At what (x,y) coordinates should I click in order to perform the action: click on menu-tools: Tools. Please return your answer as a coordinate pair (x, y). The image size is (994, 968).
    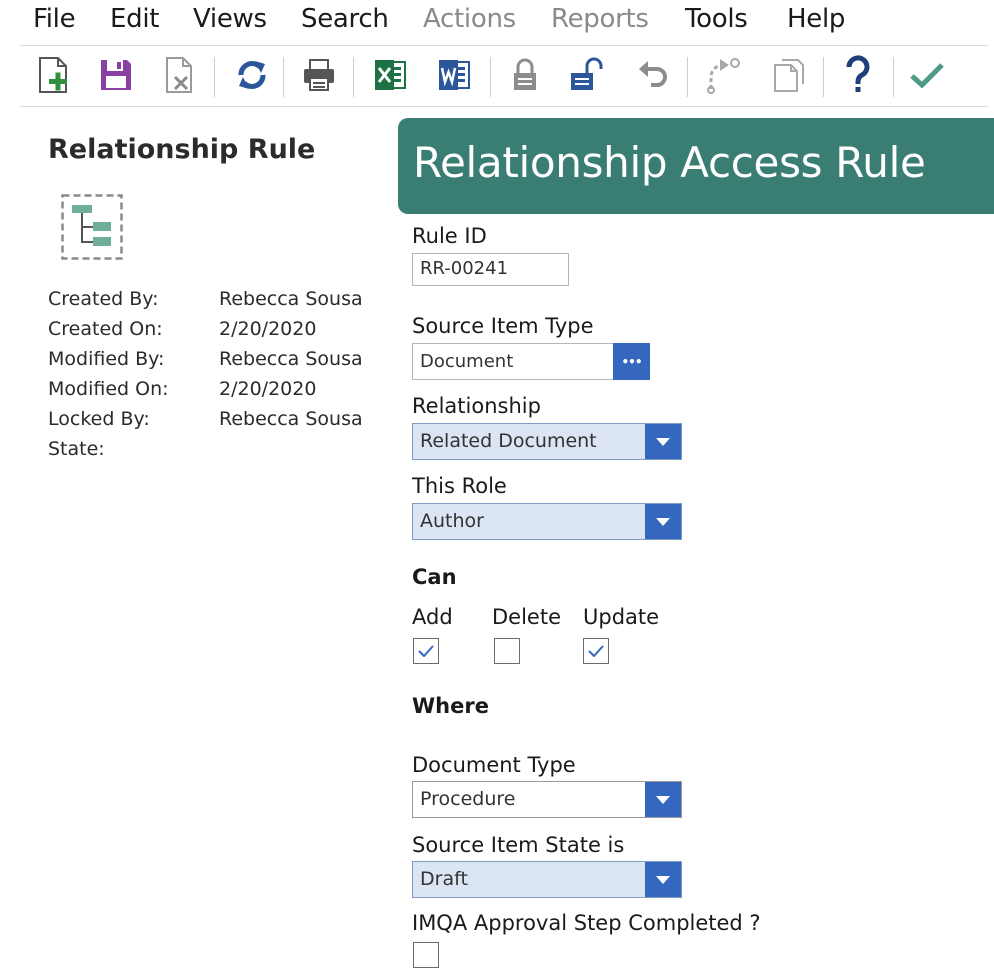
    Looking at the image, I should click on (716, 19).